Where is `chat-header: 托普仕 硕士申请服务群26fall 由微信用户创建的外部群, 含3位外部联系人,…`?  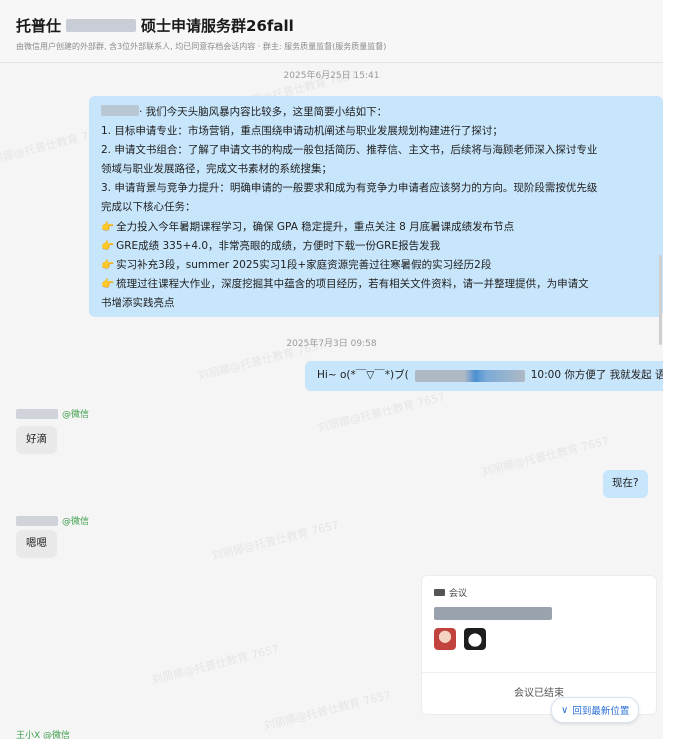 chat-header: 托普仕 硕士申请服务群26fall 由微信用户创建的外部群, 含3位外部联系人,… is located at coordinates (331, 31).